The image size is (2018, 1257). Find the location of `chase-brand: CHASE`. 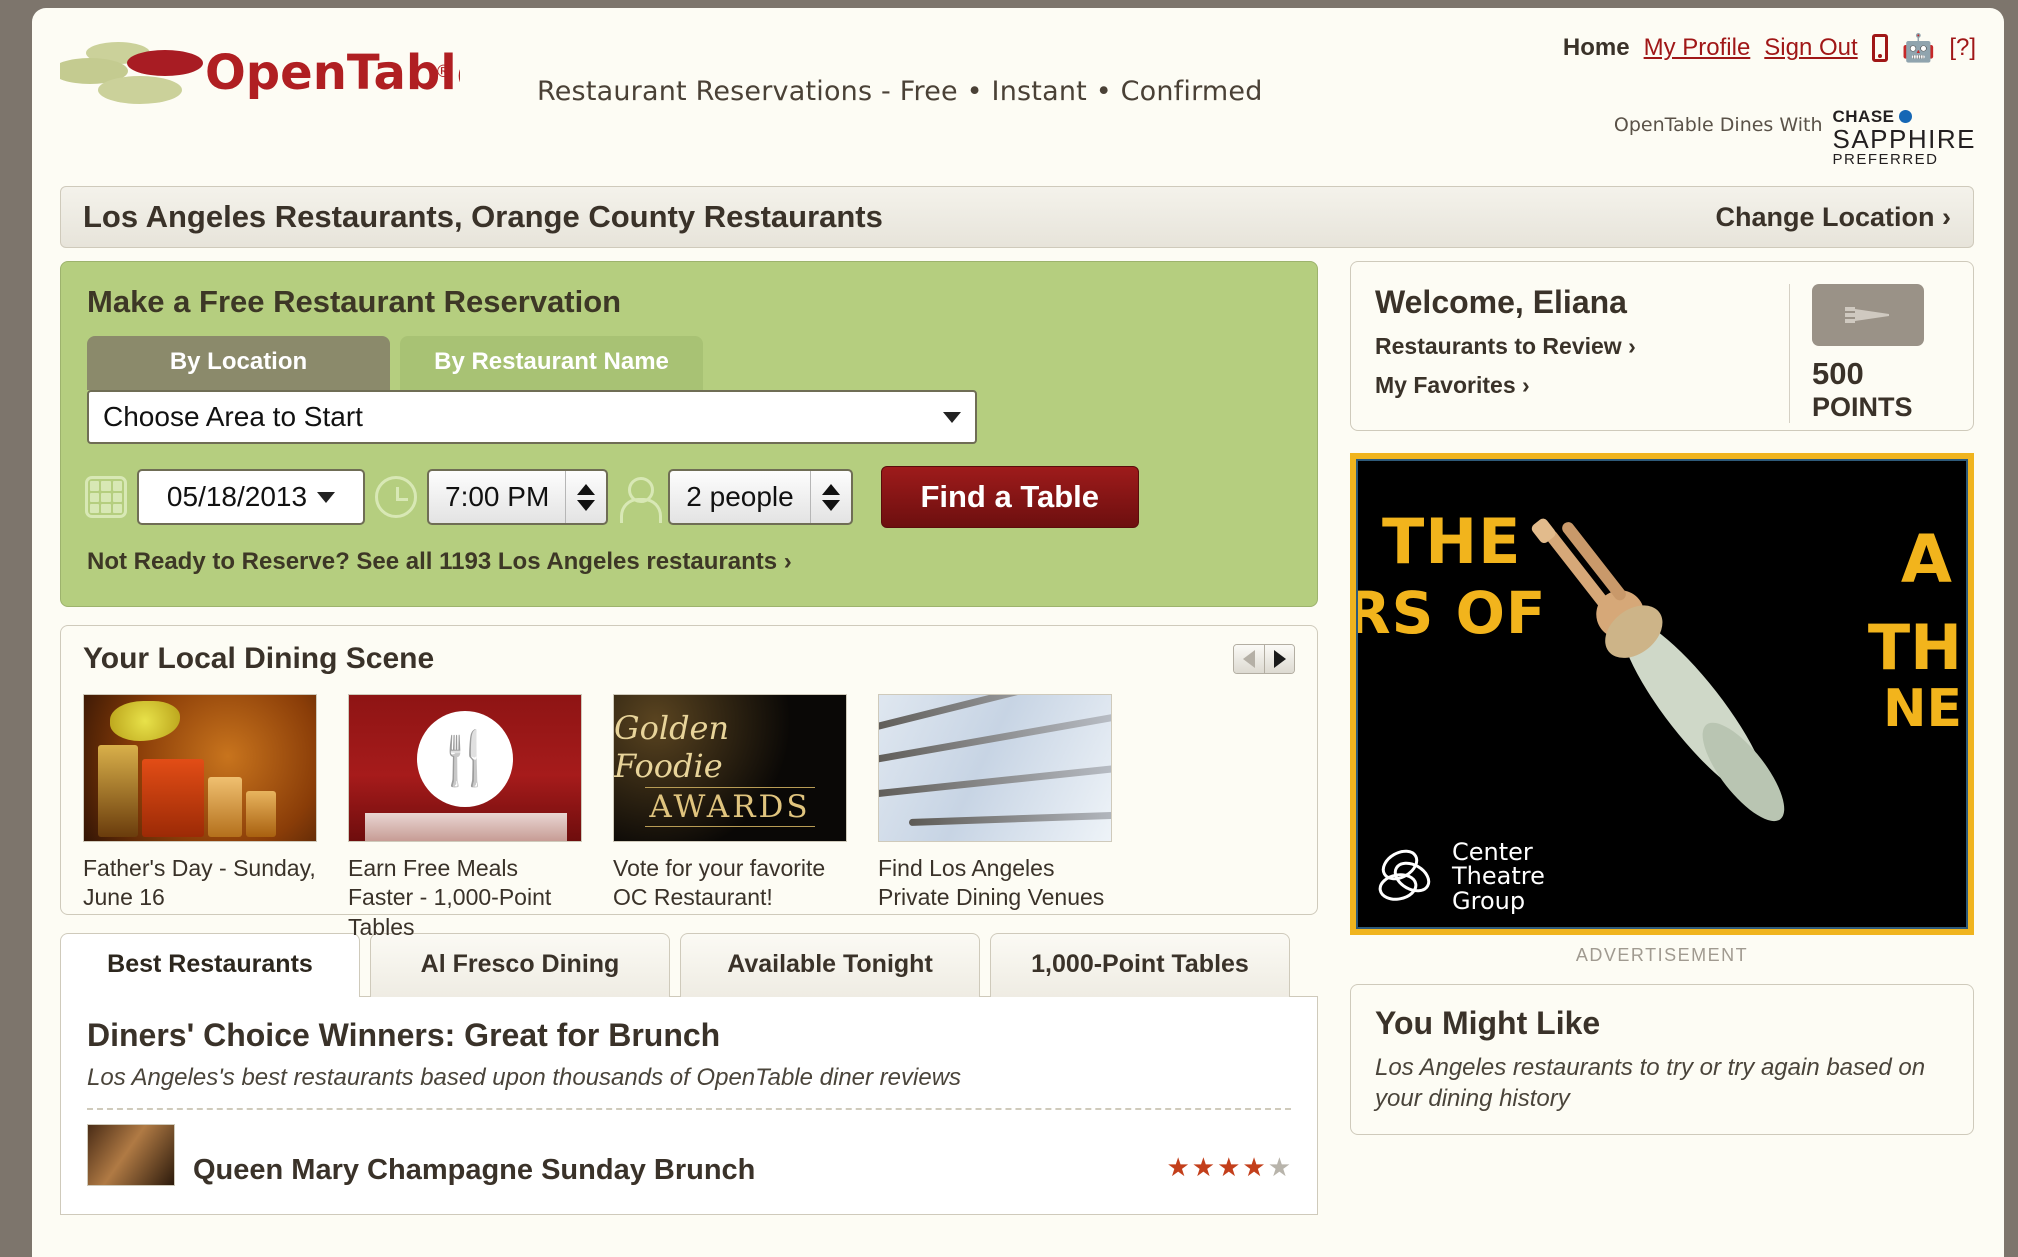

chase-brand: CHASE is located at coordinates (1863, 116).